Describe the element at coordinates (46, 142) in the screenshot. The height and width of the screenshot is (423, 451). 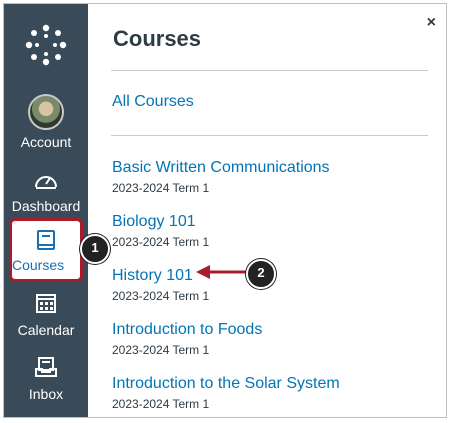
I see `sidebar-item-label: Account` at that location.